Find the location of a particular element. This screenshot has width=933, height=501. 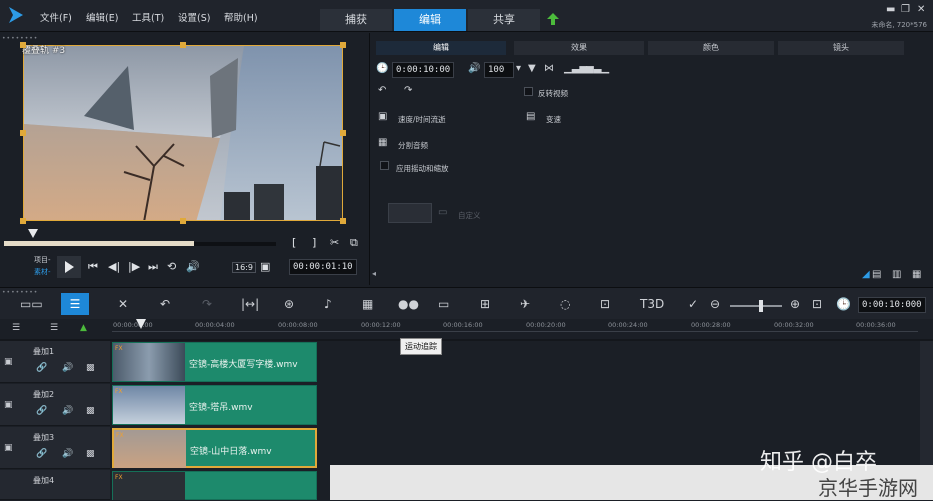

resize-handle-ml is located at coordinates (23, 133).